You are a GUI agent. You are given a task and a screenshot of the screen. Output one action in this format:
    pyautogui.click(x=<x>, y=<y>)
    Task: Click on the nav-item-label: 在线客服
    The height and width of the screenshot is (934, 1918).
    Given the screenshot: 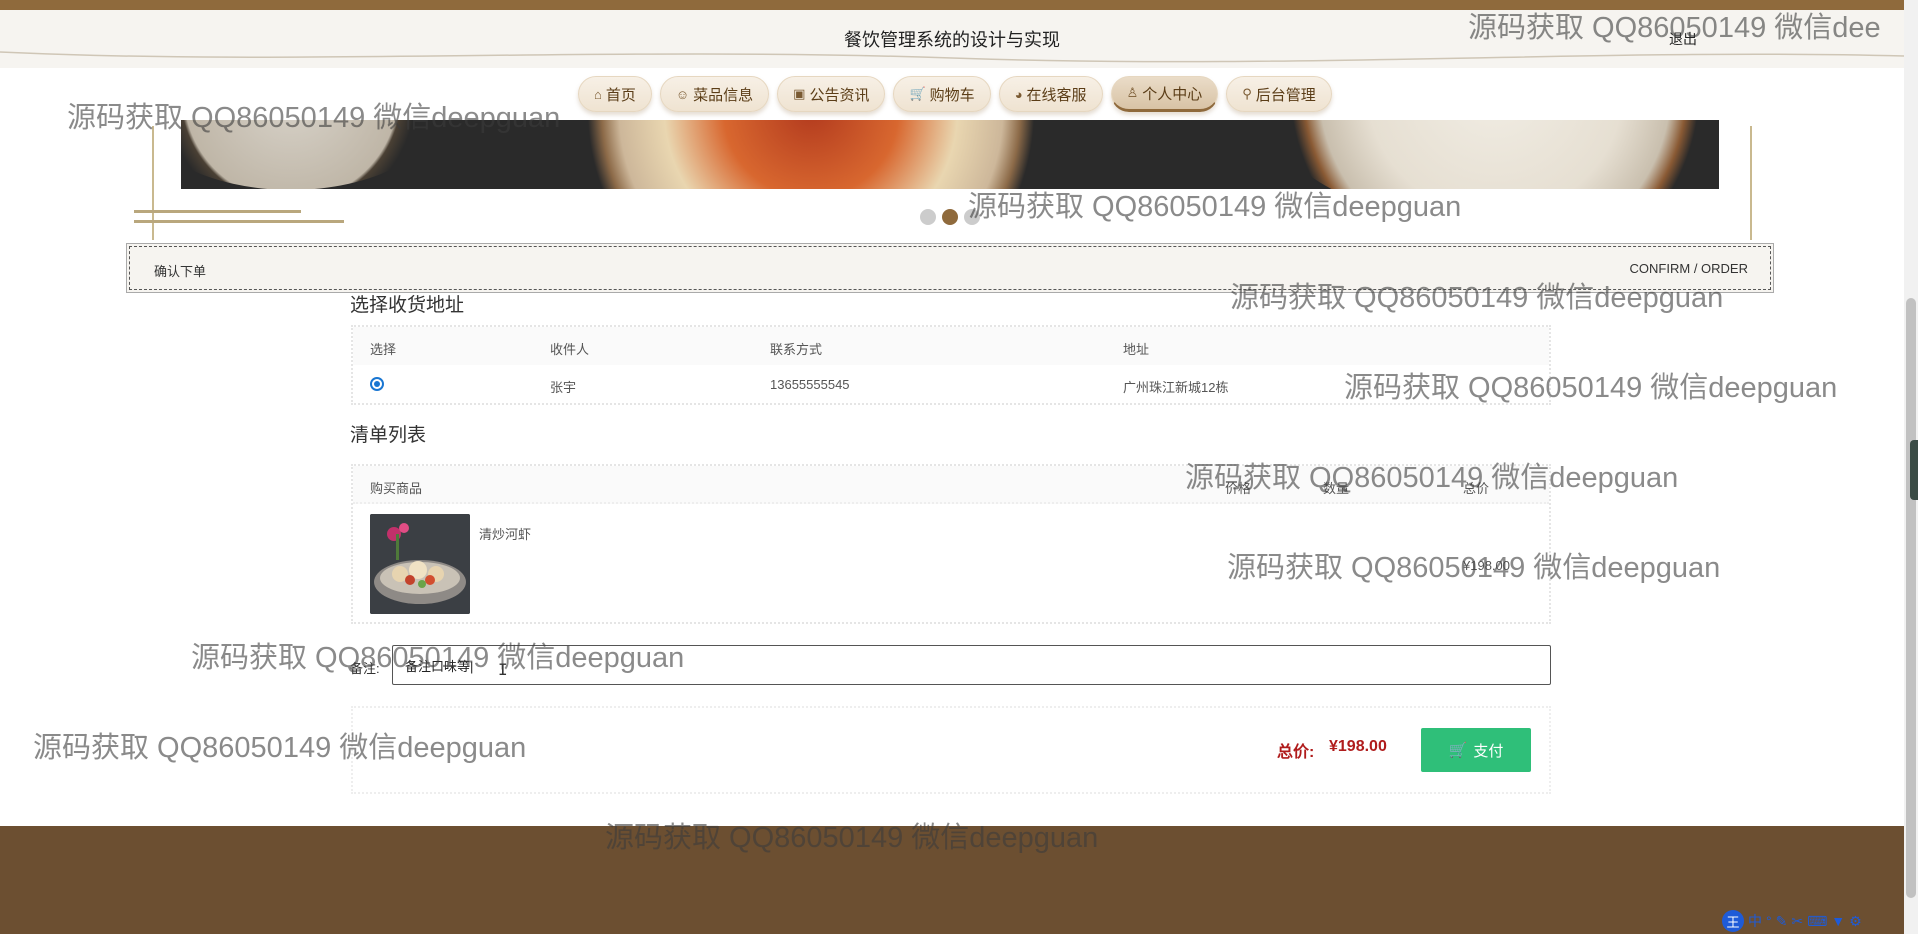 What is the action you would take?
    pyautogui.click(x=1056, y=95)
    